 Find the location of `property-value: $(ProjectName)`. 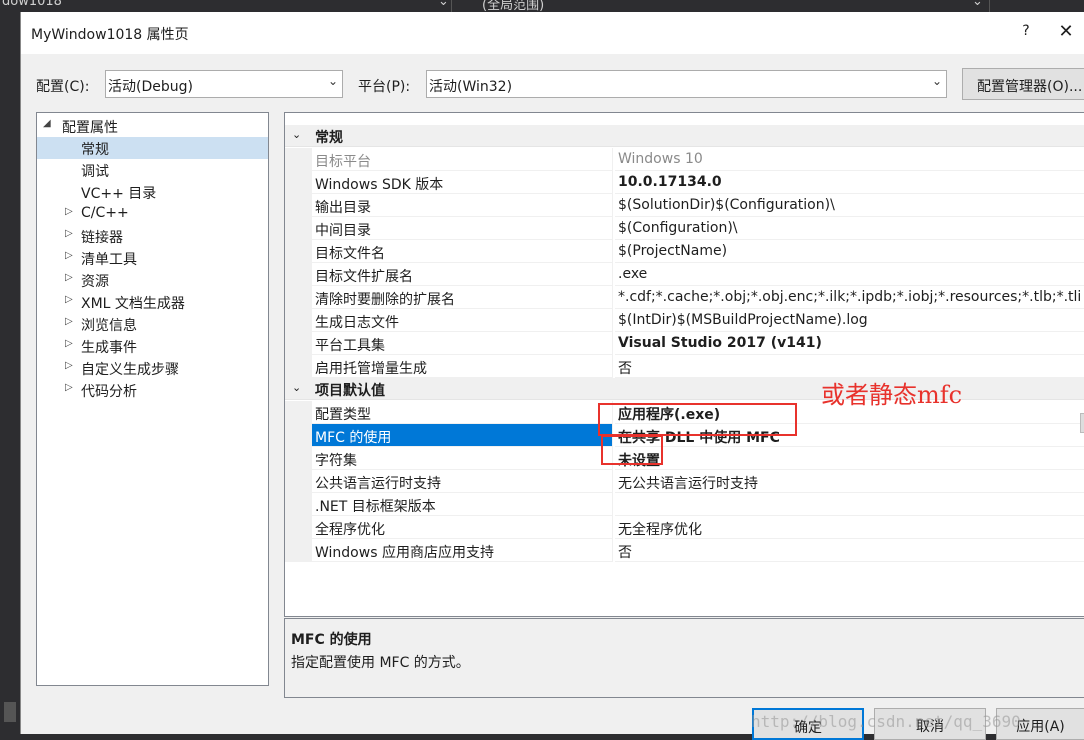

property-value: $(ProjectName) is located at coordinates (849, 251).